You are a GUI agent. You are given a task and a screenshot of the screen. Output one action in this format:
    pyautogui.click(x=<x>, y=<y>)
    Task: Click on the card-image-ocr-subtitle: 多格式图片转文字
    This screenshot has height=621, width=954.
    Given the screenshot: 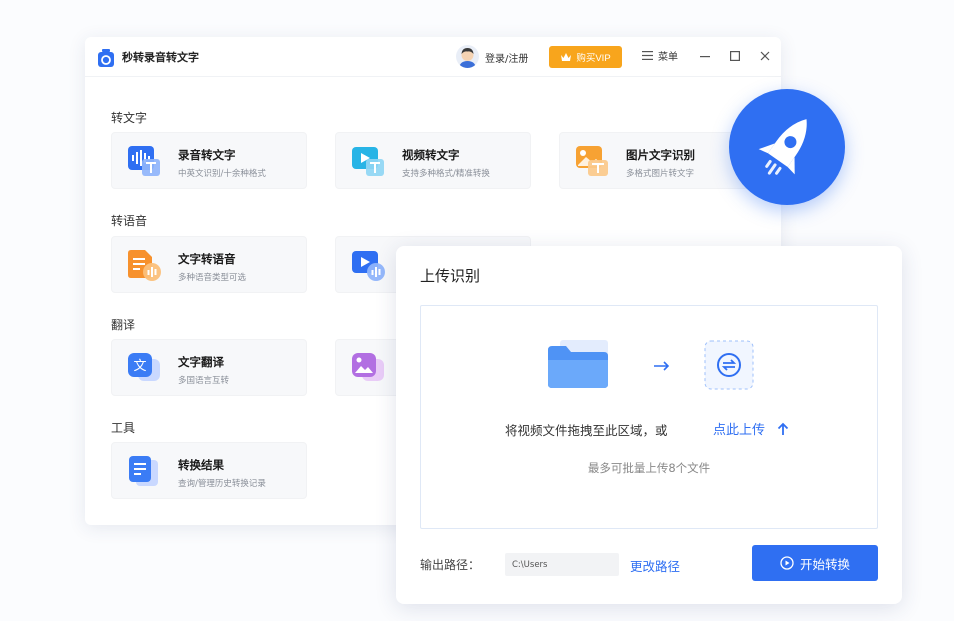 What is the action you would take?
    pyautogui.click(x=660, y=174)
    